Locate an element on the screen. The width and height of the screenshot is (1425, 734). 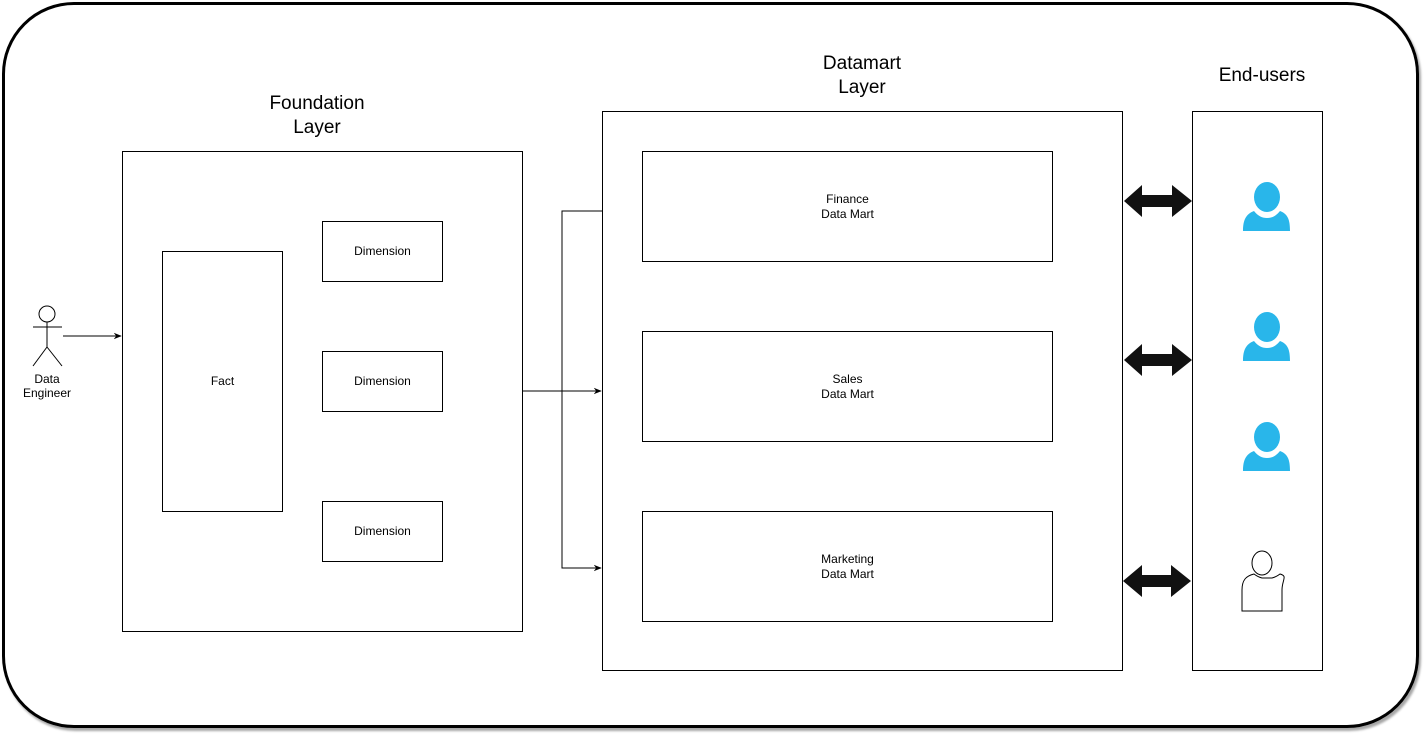
user-outline-icon is located at coordinates (1263, 581).